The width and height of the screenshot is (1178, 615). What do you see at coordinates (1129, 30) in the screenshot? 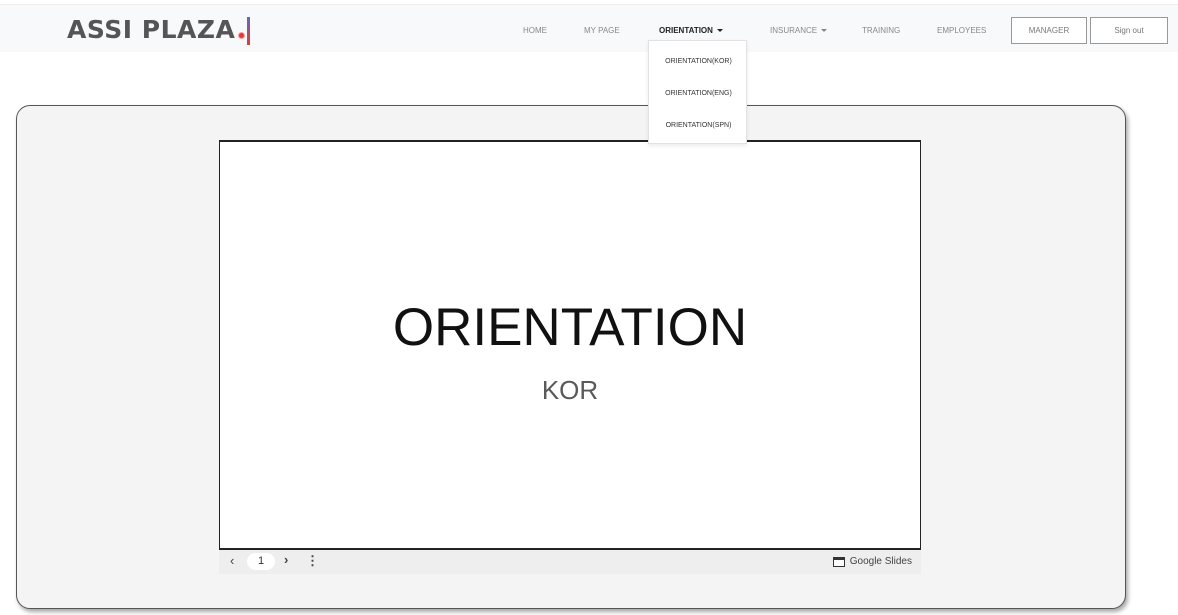
I see `sign-out-button: Sign out` at bounding box center [1129, 30].